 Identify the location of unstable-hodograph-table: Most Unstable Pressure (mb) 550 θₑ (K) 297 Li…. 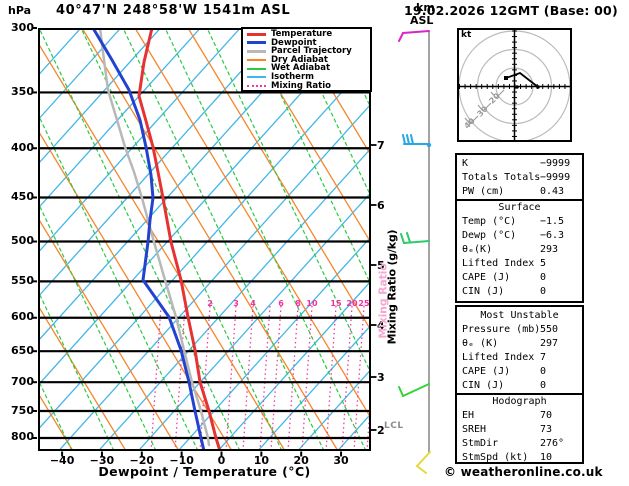
(519, 384).